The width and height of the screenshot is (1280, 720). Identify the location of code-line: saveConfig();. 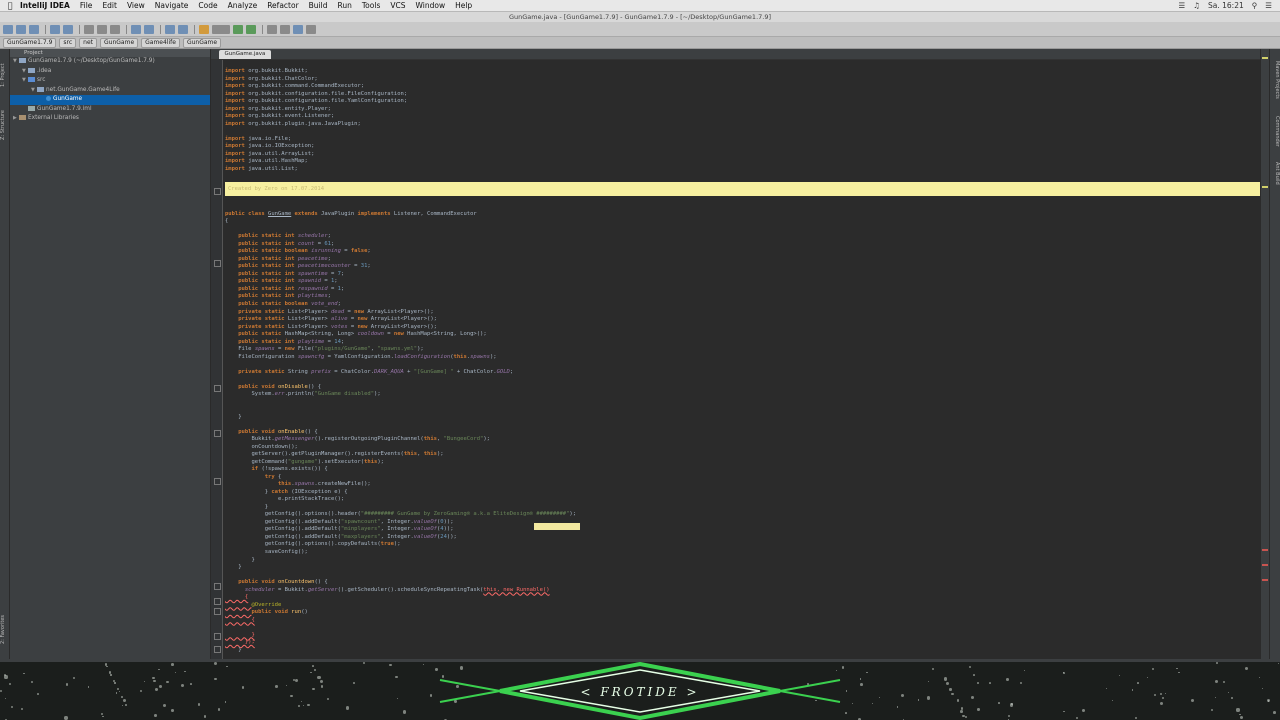
(740, 553).